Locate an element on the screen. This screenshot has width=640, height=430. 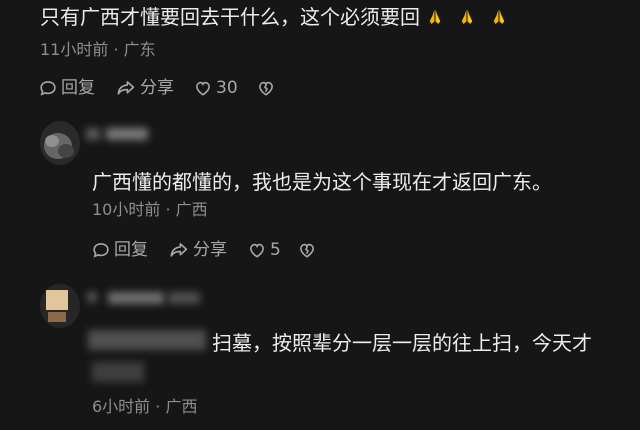
comment-1-reply-button: 回复 is located at coordinates (67, 88).